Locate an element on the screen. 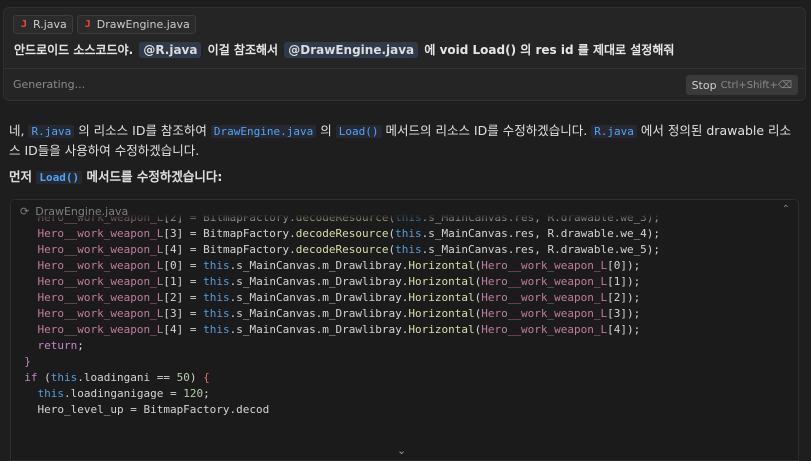  code-token: [3] = BitmapFactory. is located at coordinates (229, 233).